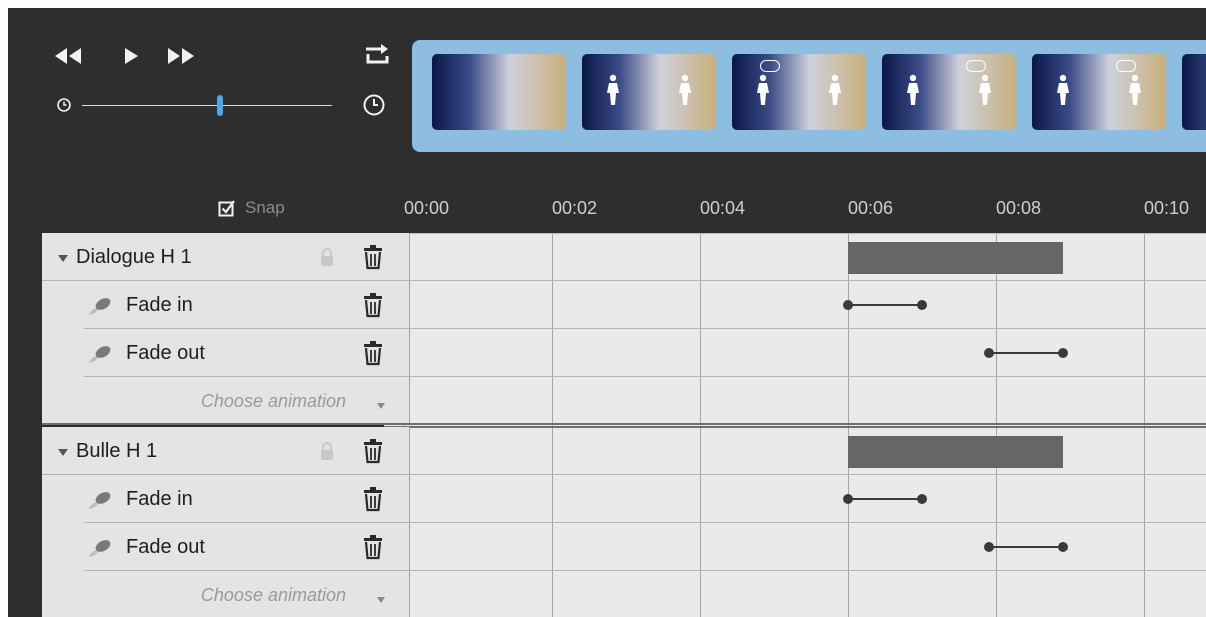  Describe the element at coordinates (181, 56) in the screenshot. I see `fast-forward-icon` at that location.